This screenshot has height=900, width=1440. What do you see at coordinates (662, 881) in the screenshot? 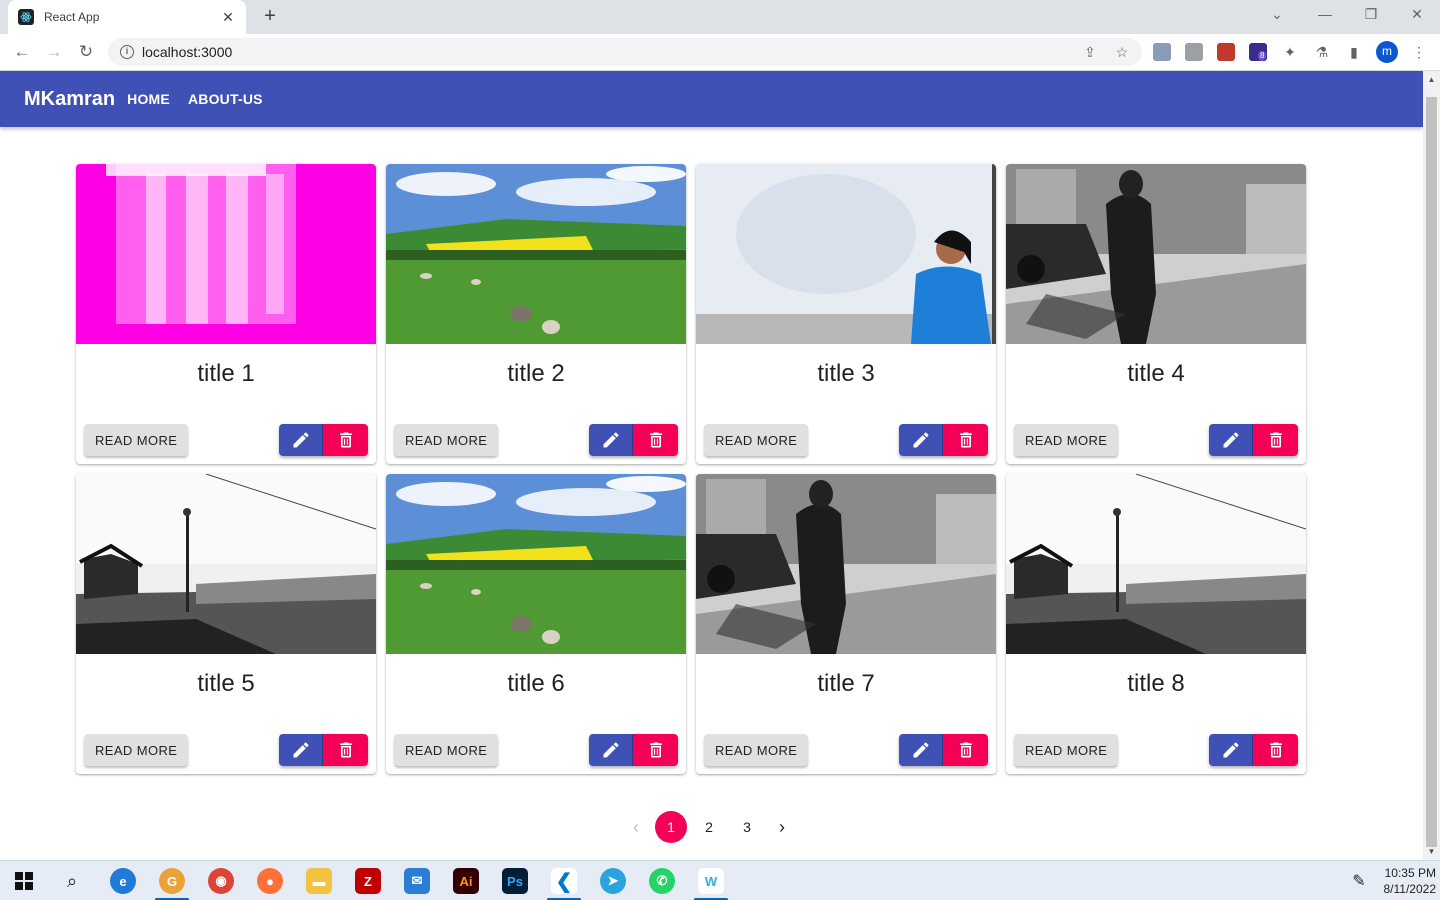
I see `whatsapp-icon: ✆` at bounding box center [662, 881].